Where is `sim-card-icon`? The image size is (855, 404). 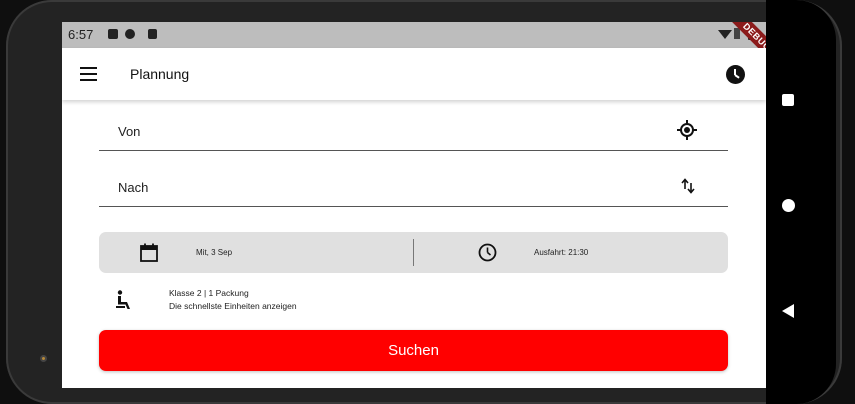
sim-card-icon is located at coordinates (152, 34).